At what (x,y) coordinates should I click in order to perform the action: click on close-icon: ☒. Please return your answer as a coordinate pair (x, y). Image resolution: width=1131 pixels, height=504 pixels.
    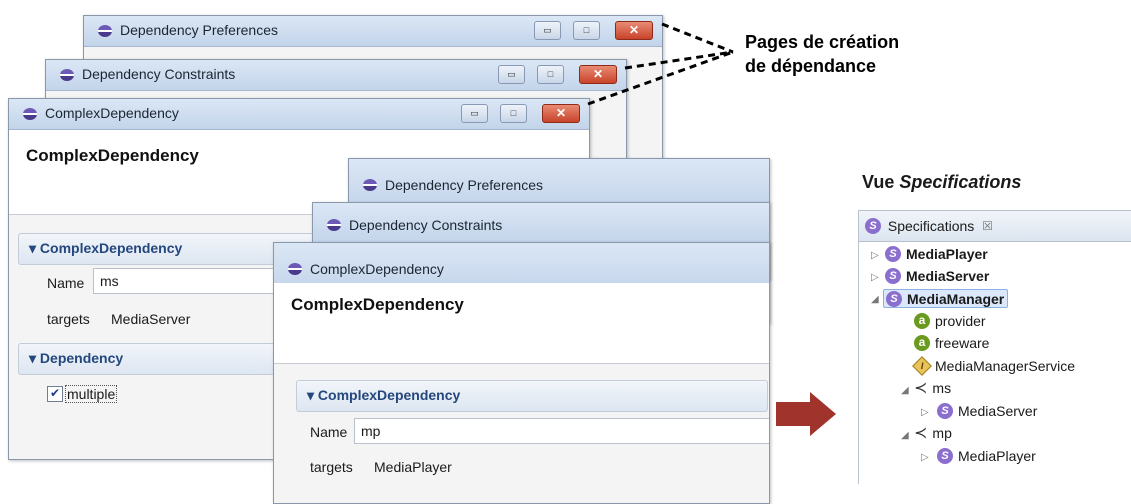
    Looking at the image, I should click on (987, 226).